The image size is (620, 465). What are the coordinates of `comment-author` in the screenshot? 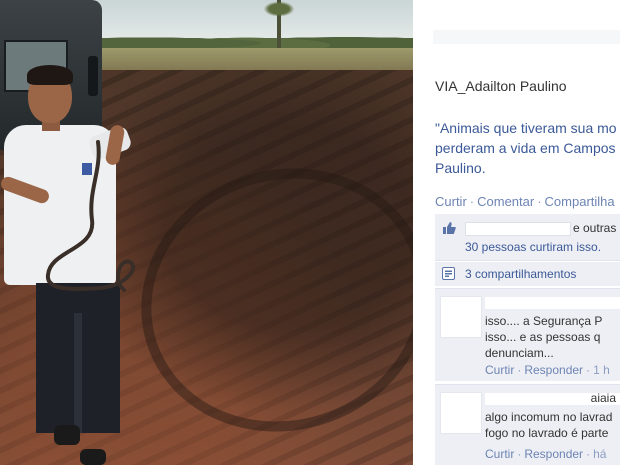 It's located at (552, 303).